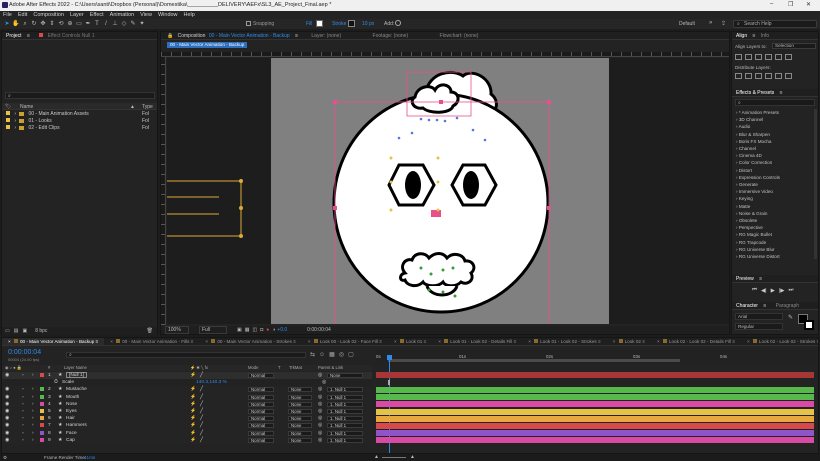  What do you see at coordinates (775, 148) in the screenshot?
I see `effects-category: › Channel` at bounding box center [775, 148].